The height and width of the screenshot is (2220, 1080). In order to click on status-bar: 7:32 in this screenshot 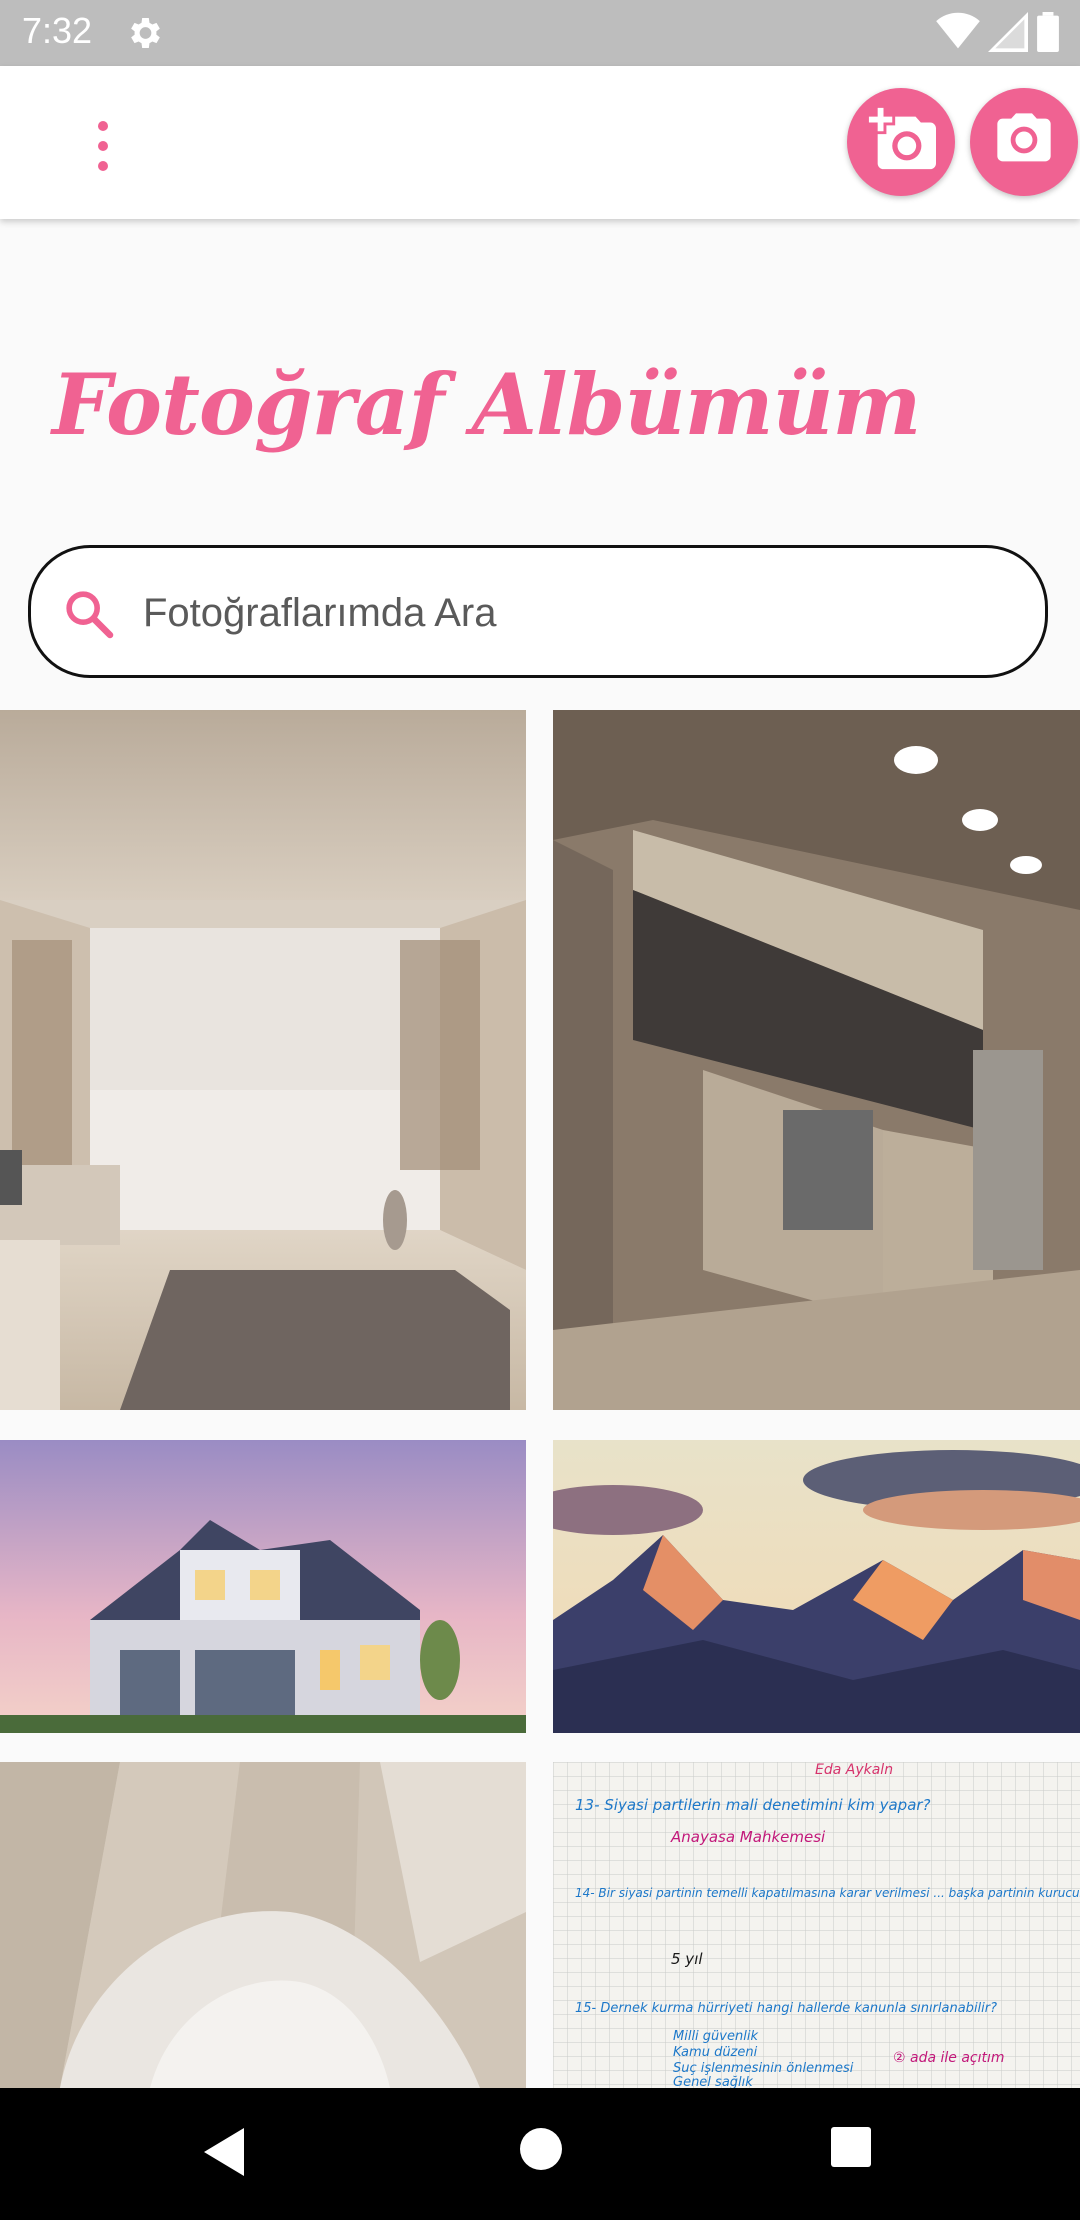, I will do `click(540, 33)`.